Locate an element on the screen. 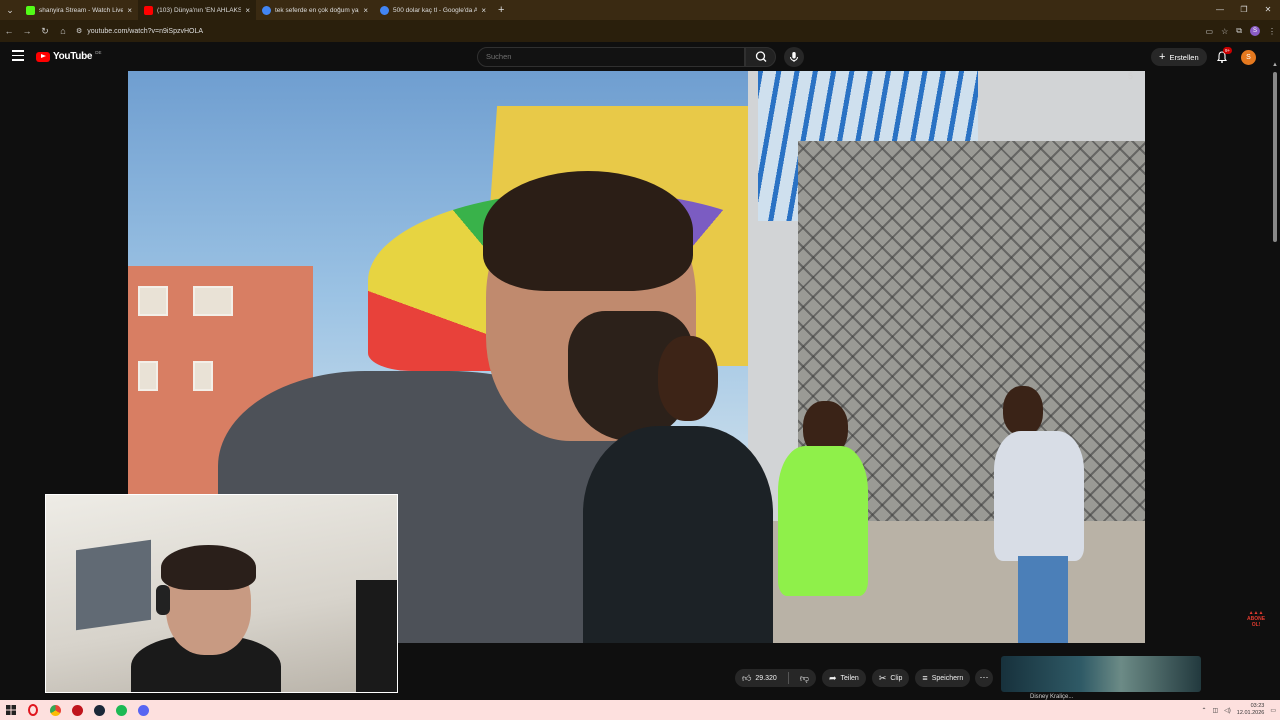 The image size is (1280, 720). thumbs-down-icon: 👎︎ is located at coordinates (804, 677).